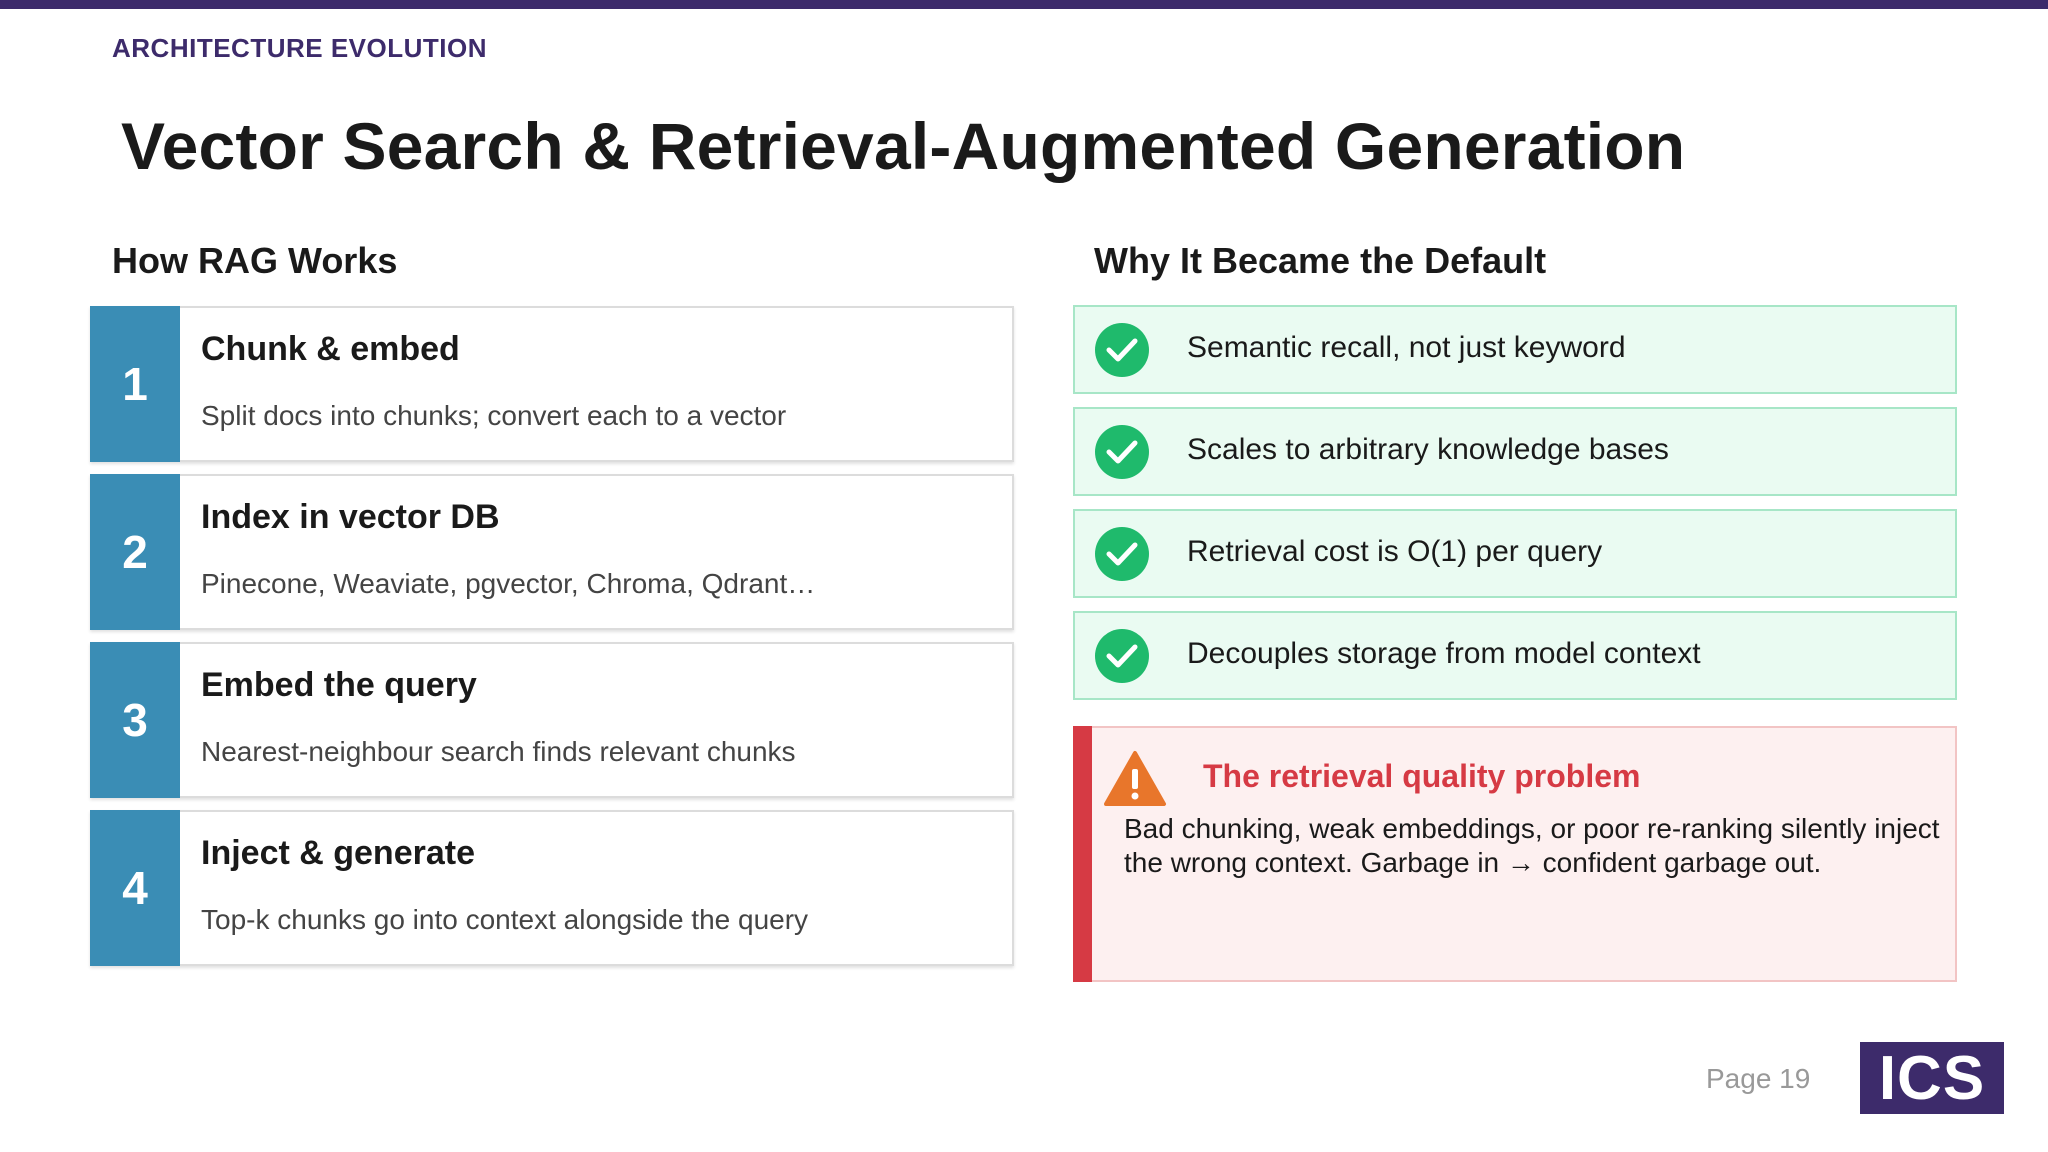 This screenshot has width=2048, height=1152. I want to click on warning-title: The retrieval quality problem, so click(1422, 776).